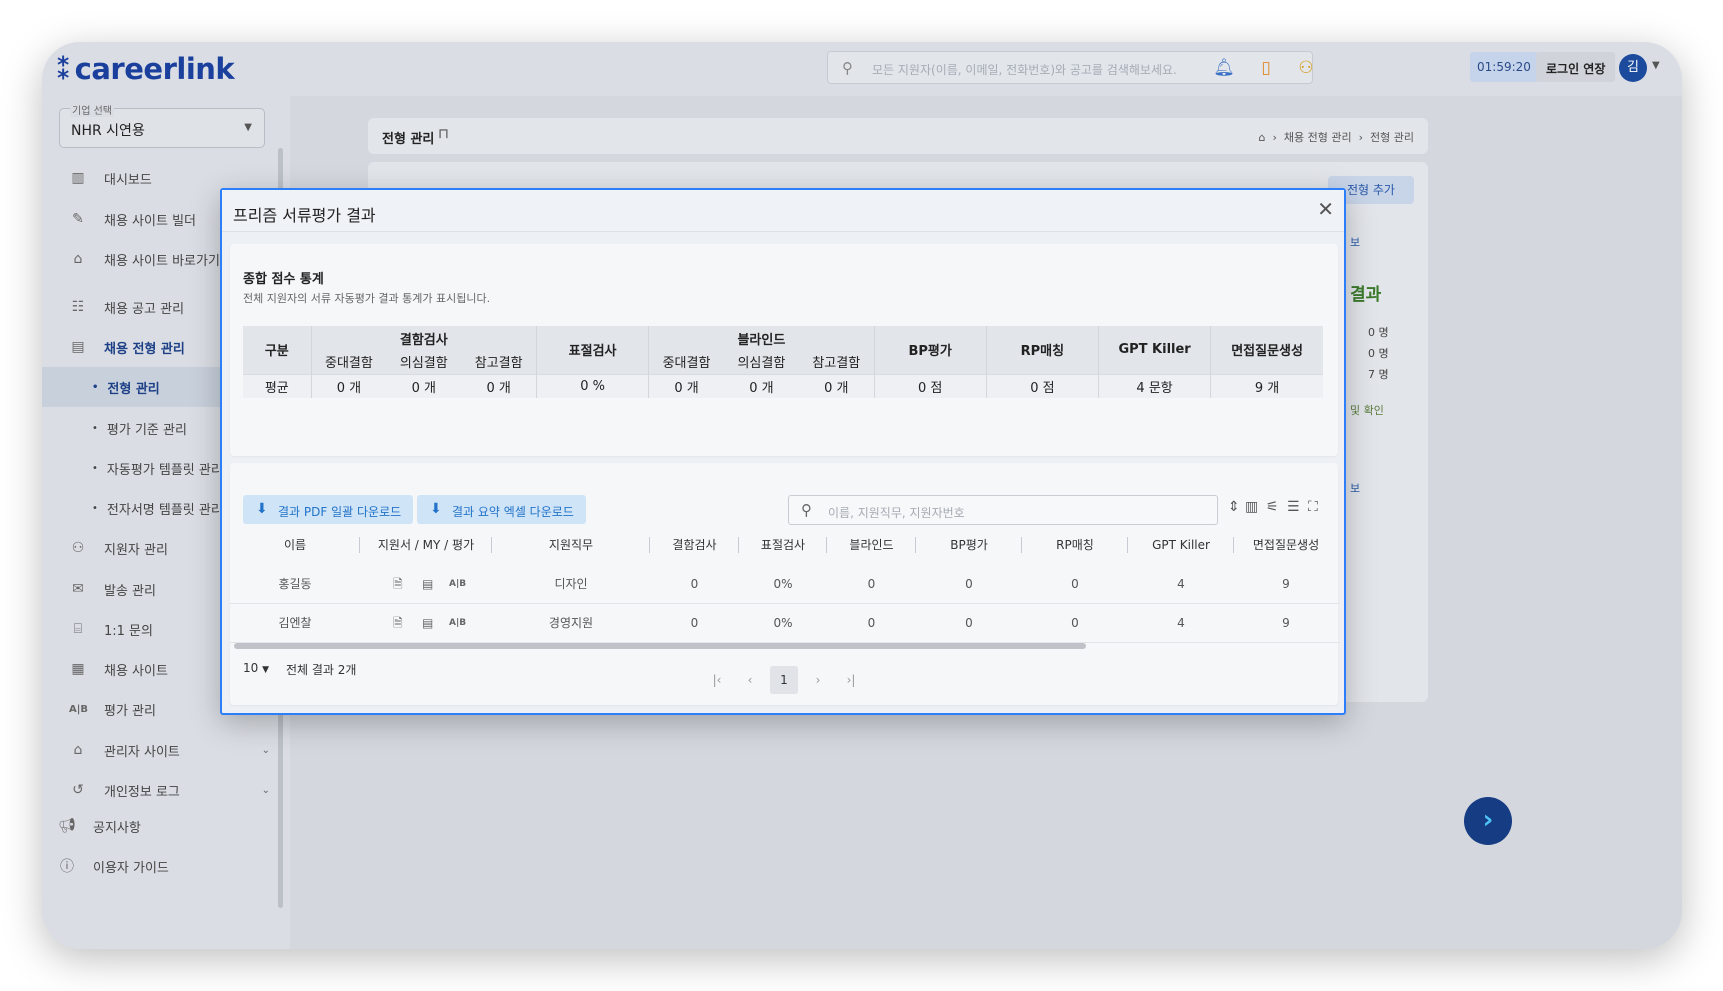 The image size is (1723, 991). What do you see at coordinates (328, 509) in the screenshot?
I see `pdf-download-button: ⬇ 결과 PDF 일괄 다운로드` at bounding box center [328, 509].